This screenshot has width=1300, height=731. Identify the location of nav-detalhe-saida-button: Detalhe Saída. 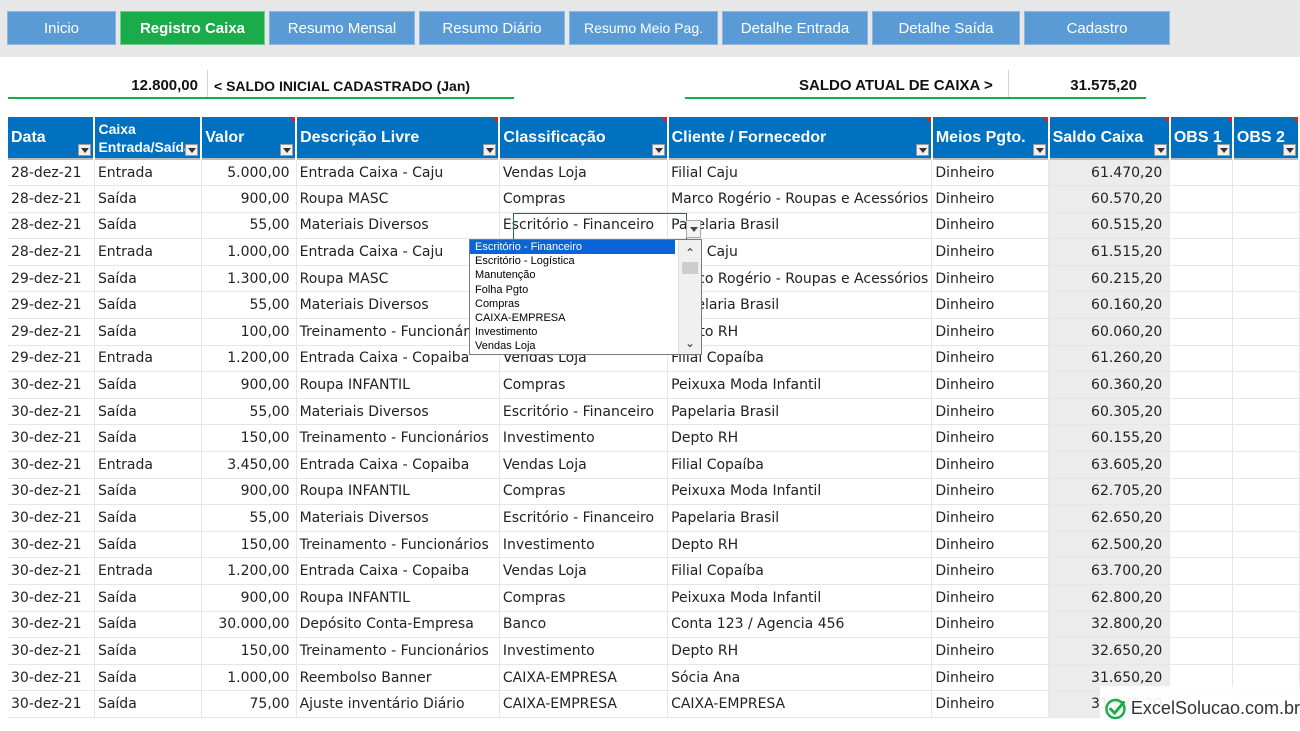
(946, 28).